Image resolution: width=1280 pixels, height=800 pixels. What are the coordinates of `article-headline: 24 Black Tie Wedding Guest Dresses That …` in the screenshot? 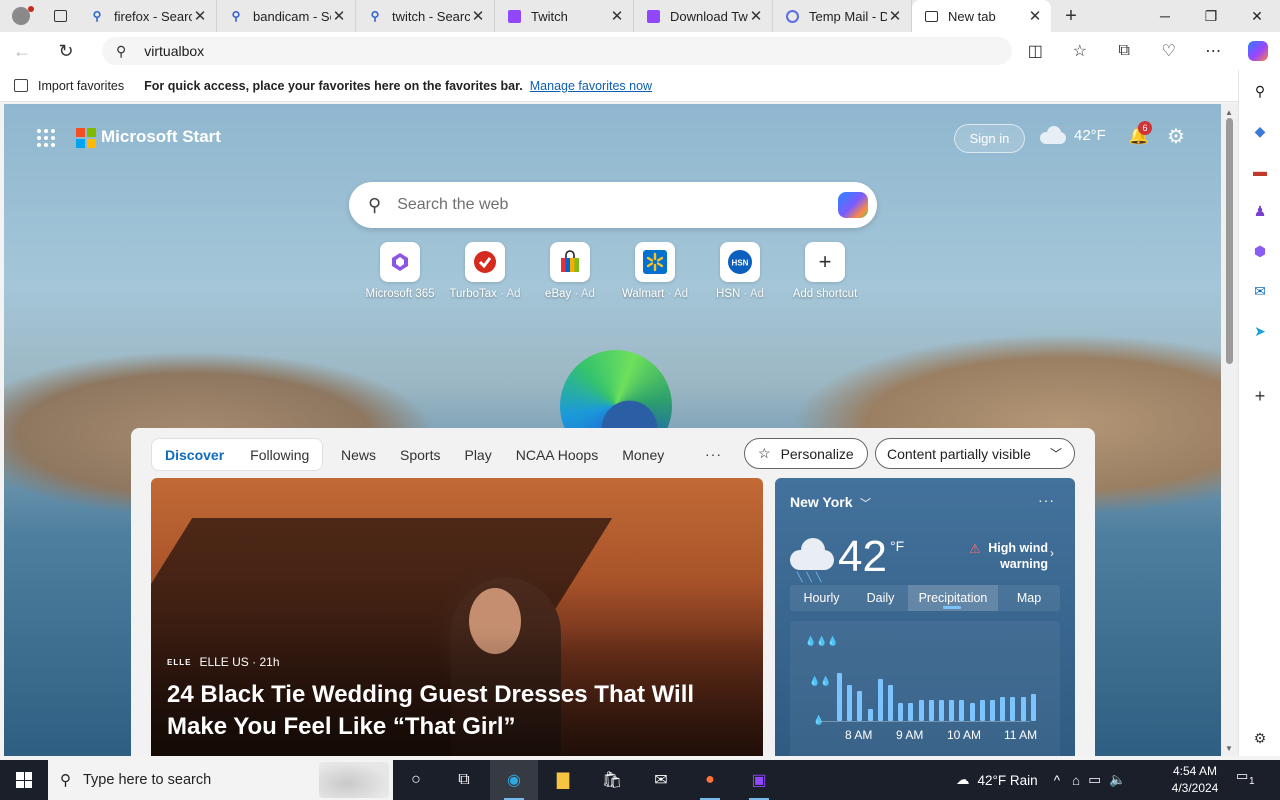 It's located at (457, 711).